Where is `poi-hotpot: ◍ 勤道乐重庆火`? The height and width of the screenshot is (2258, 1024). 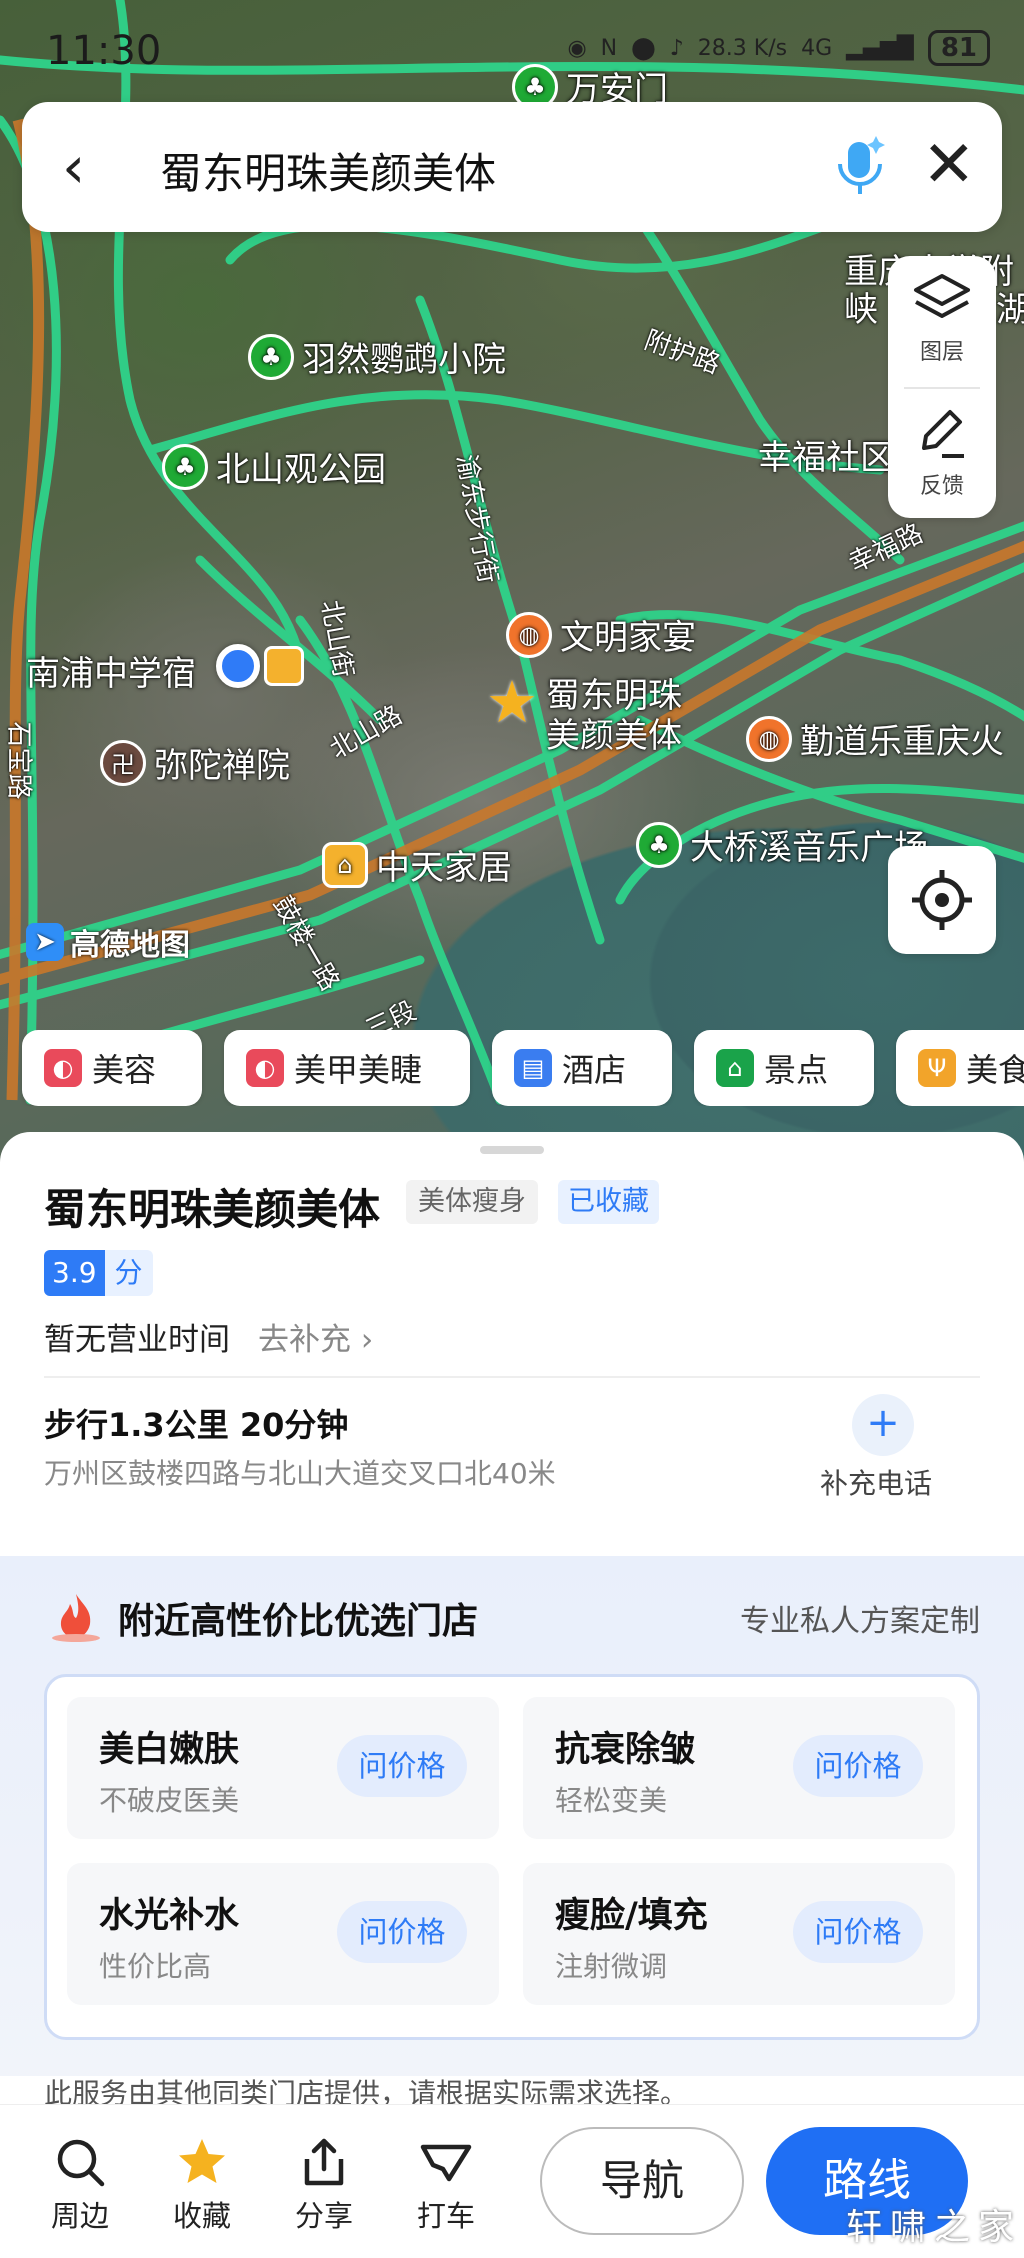 poi-hotpot: ◍ 勤道乐重庆火 is located at coordinates (875, 738).